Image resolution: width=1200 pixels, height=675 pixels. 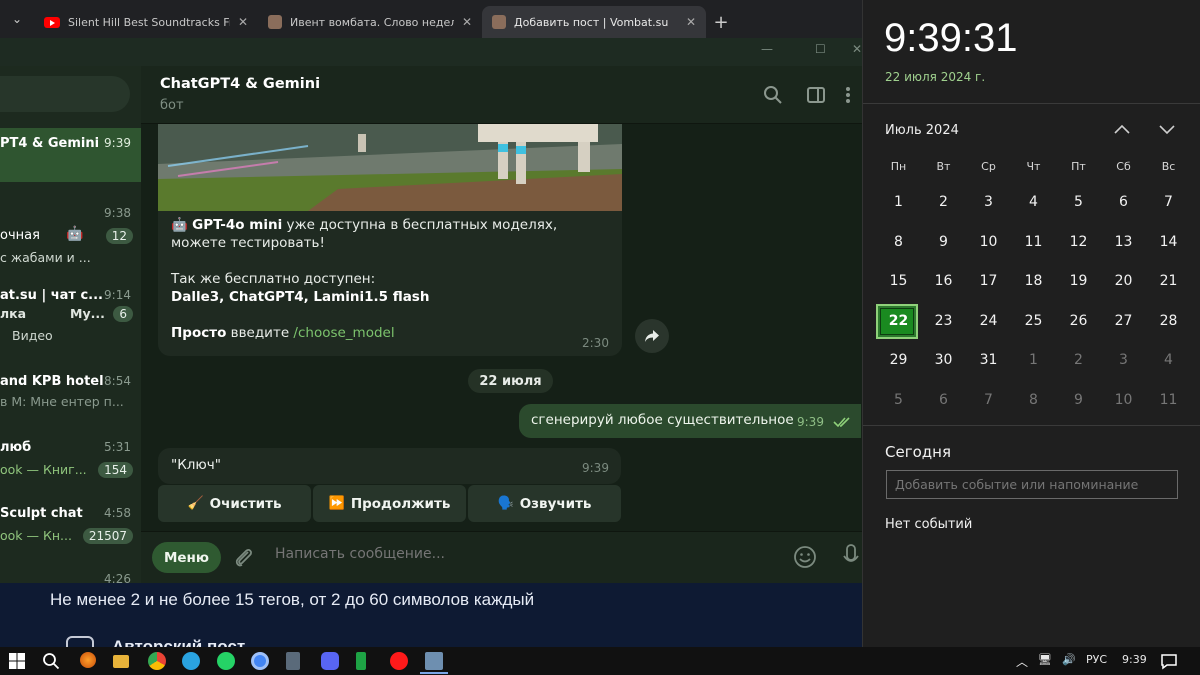 What do you see at coordinates (857, 49) in the screenshot?
I see `close-window-icon: ✕` at bounding box center [857, 49].